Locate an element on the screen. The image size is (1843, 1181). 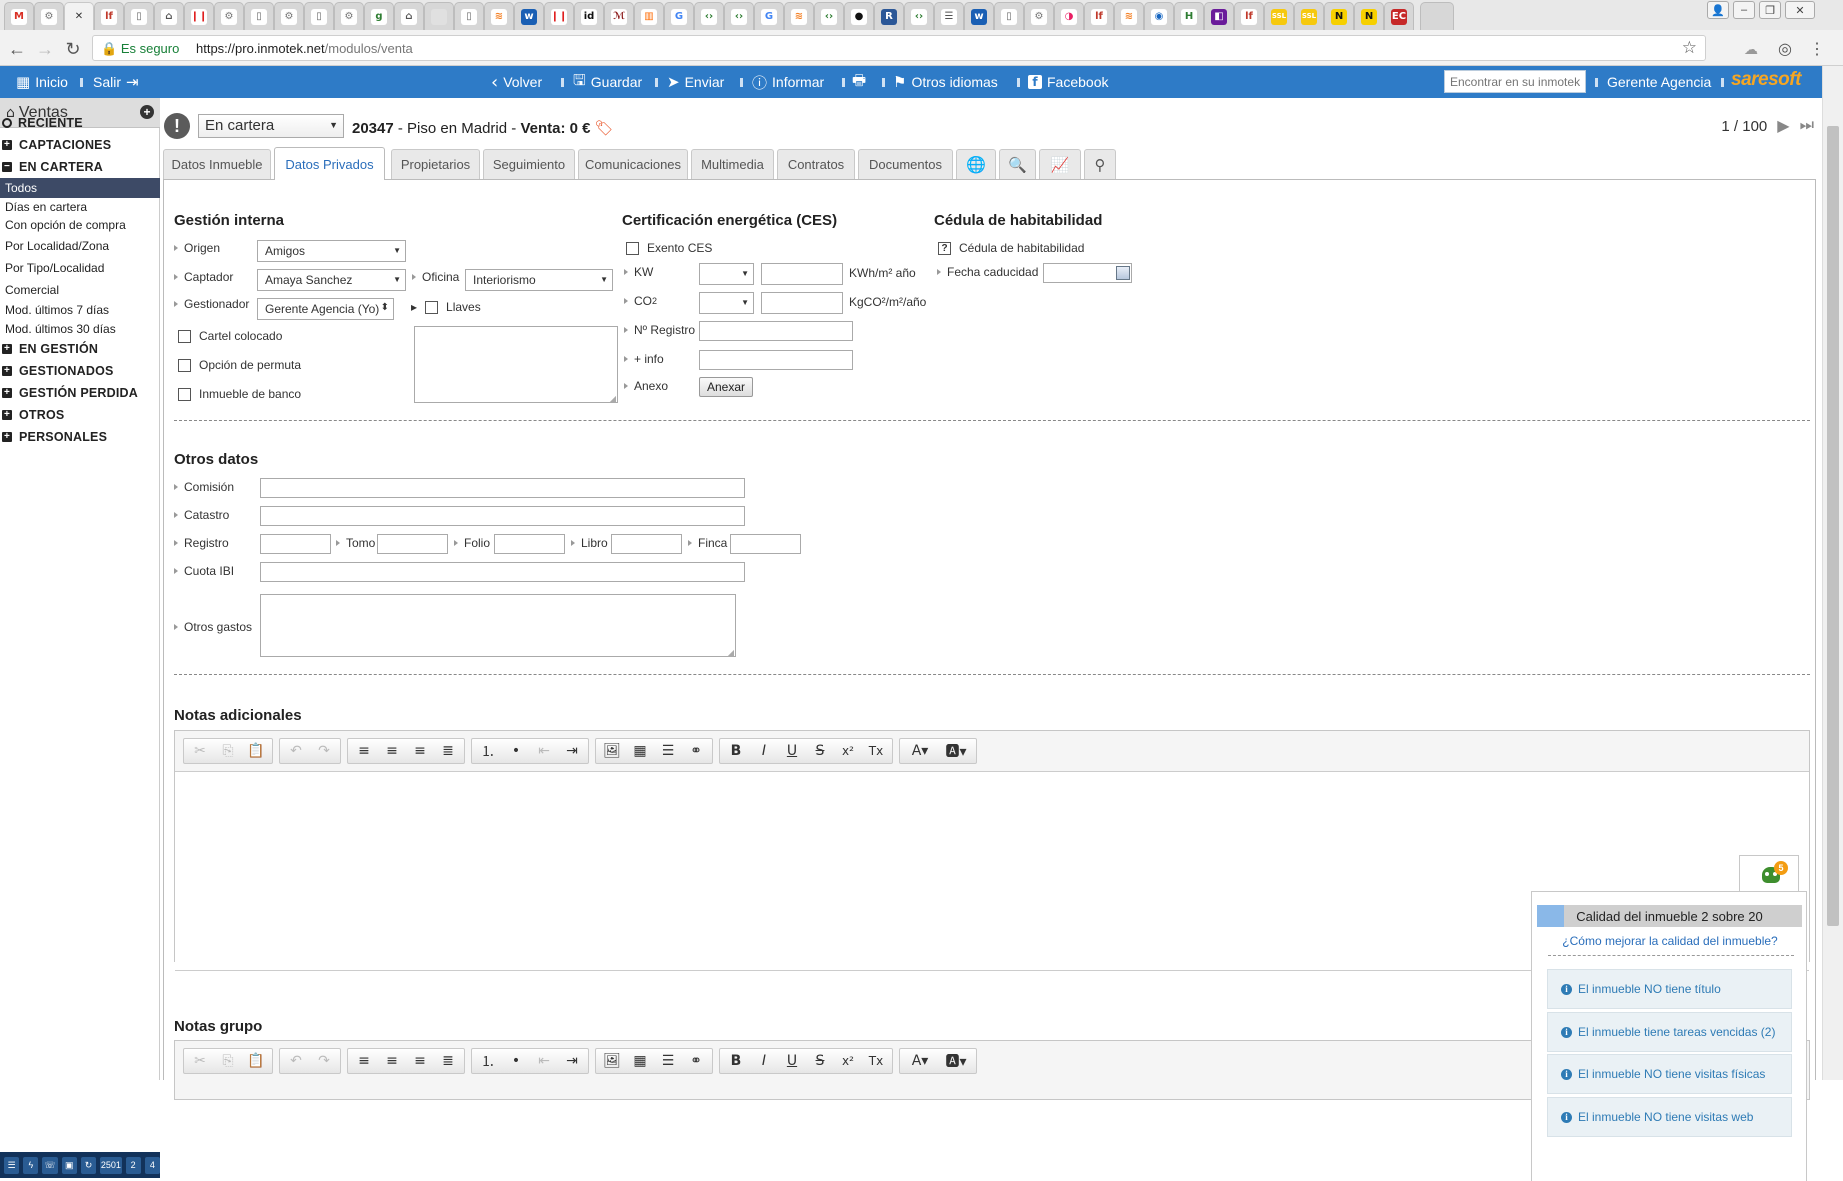
sidebar-item-en-gestión: + EN GESTIÓN is located at coordinates (80, 349).